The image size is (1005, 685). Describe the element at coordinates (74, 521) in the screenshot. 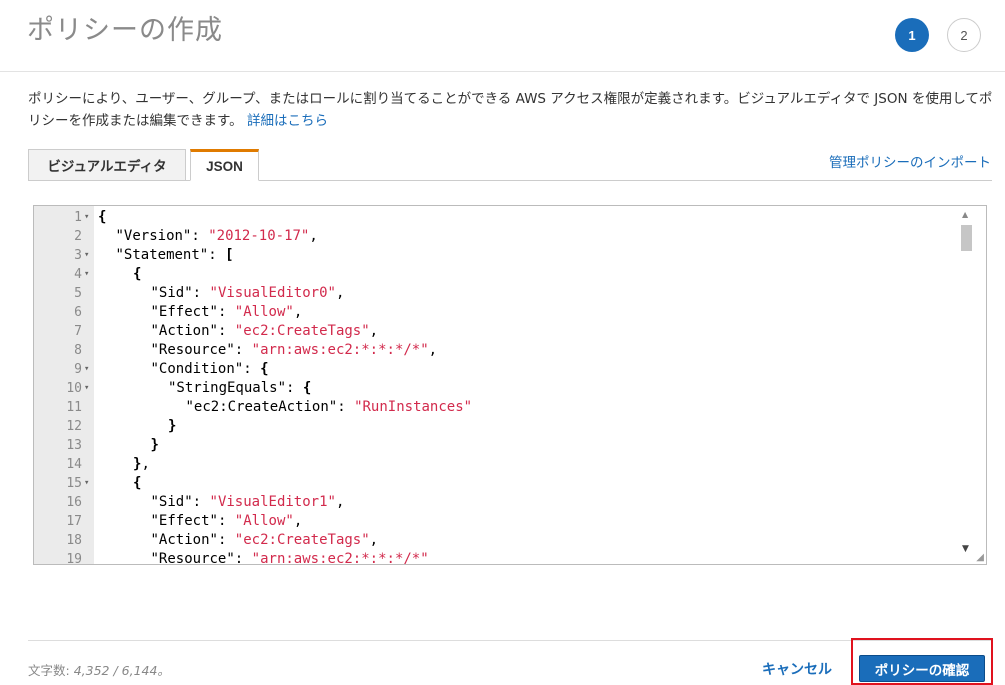

I see `line-number: 17` at that location.